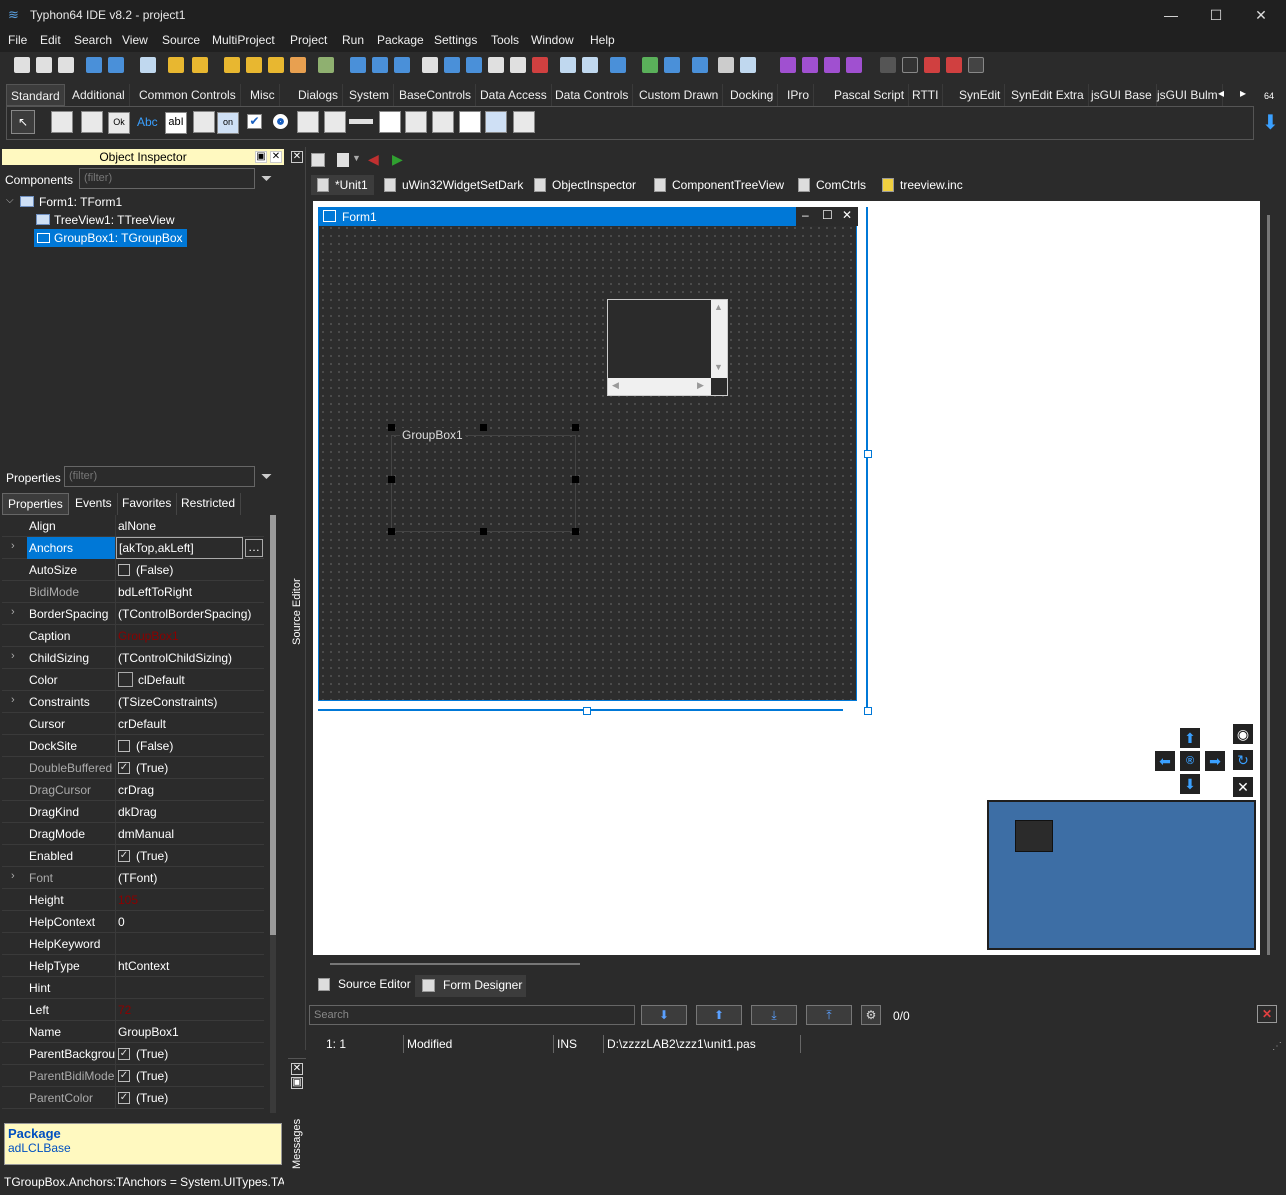  Describe the element at coordinates (297, 157) in the screenshot. I see `close-icon: ✕` at that location.